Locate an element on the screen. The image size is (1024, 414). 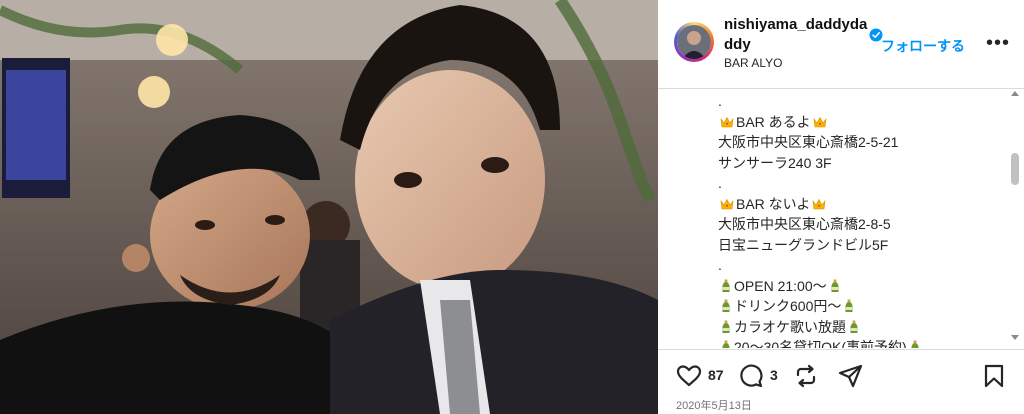
caption-line: 大阪市中央区東心斎橋2-5-21 is located at coordinates (863, 142).